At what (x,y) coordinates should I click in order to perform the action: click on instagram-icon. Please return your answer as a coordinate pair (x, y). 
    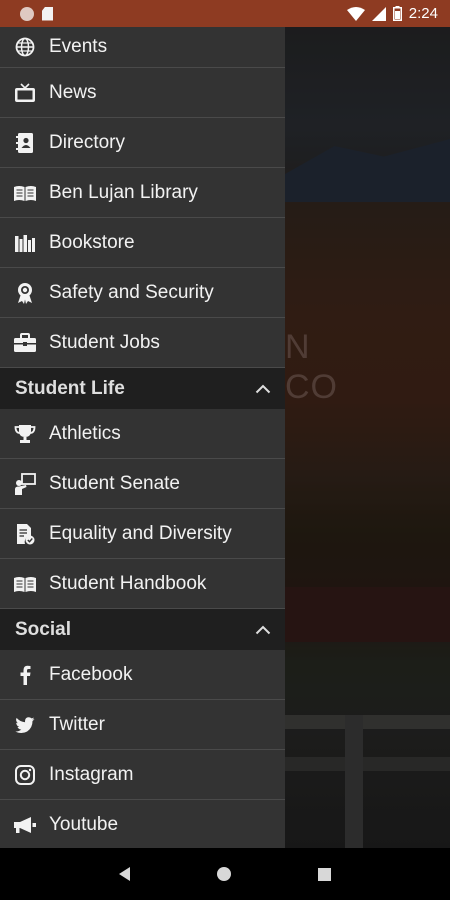
    Looking at the image, I should click on (24, 774).